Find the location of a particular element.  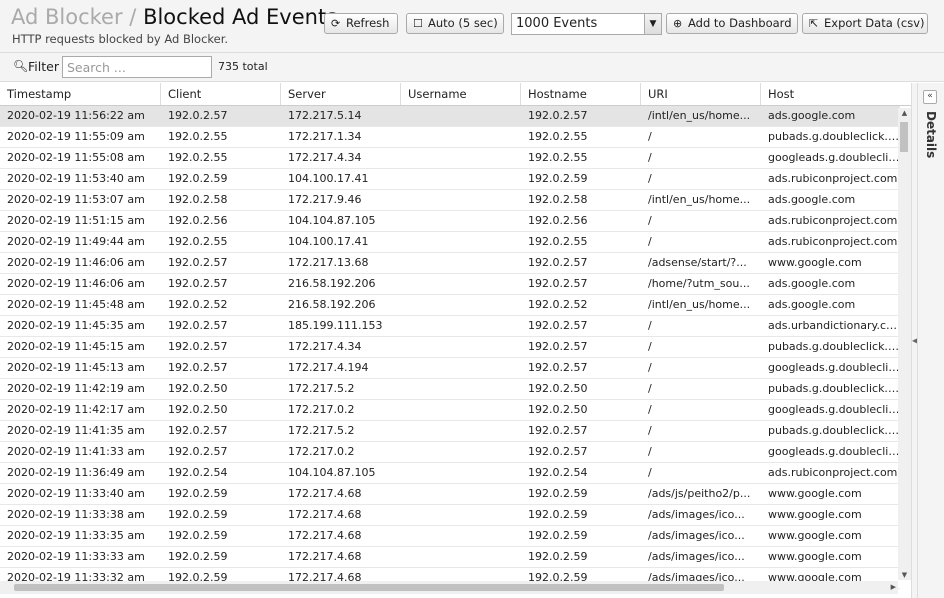

cell-host: googleads.g.doubleclick.net is located at coordinates (834, 409).